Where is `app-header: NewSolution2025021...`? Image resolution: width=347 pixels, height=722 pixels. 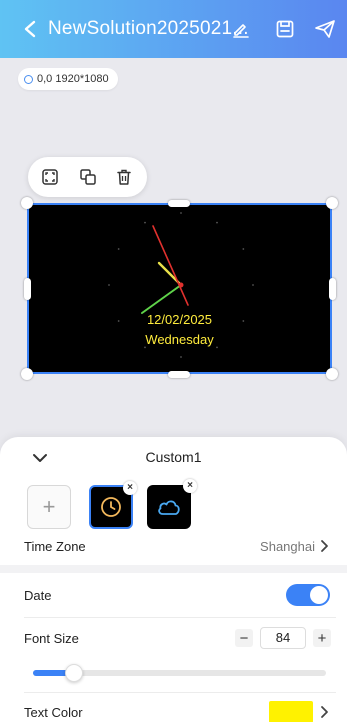
app-header: NewSolution2025021... is located at coordinates (173, 29).